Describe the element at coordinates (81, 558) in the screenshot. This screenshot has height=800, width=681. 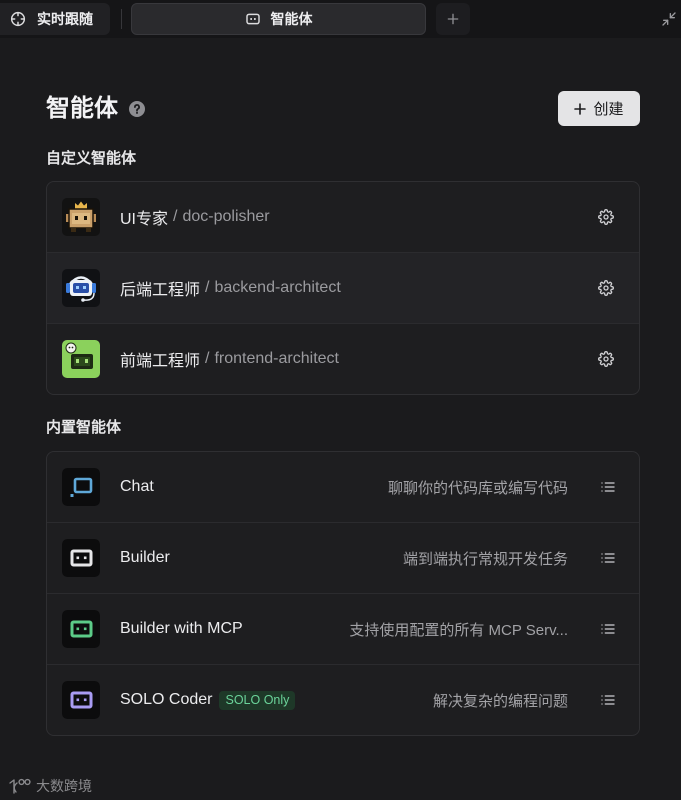
I see `builder-robot-icon` at that location.